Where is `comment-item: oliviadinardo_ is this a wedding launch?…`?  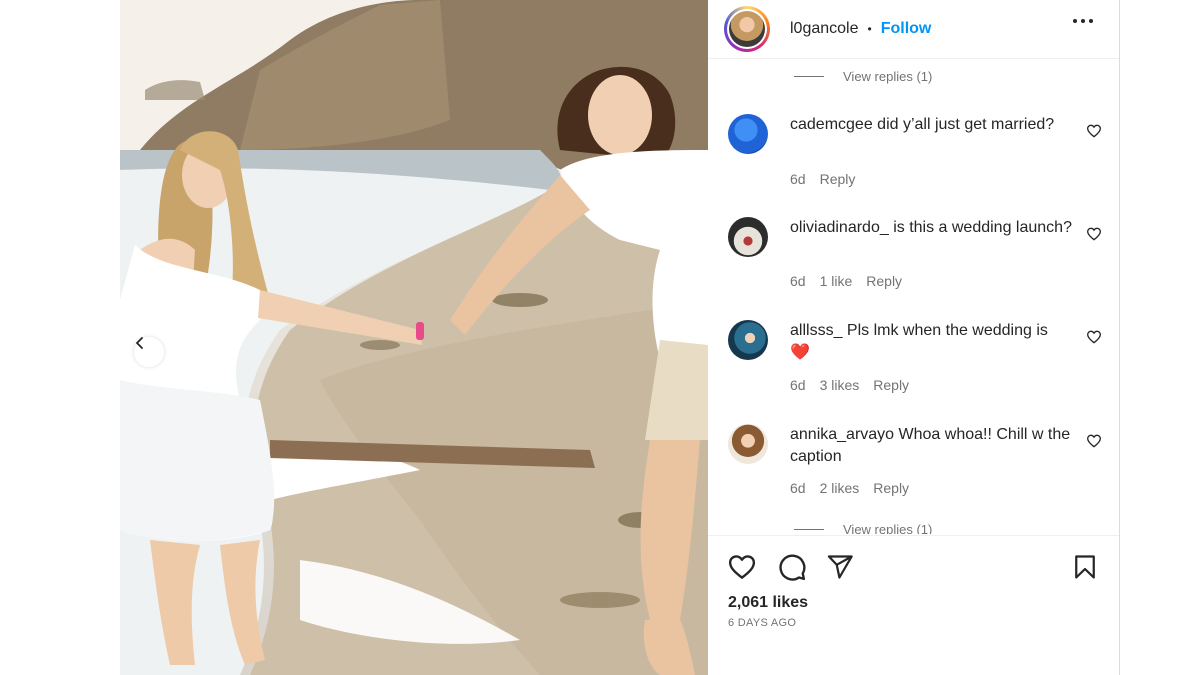 comment-item: oliviadinardo_ is this a wedding launch?… is located at coordinates (923, 267).